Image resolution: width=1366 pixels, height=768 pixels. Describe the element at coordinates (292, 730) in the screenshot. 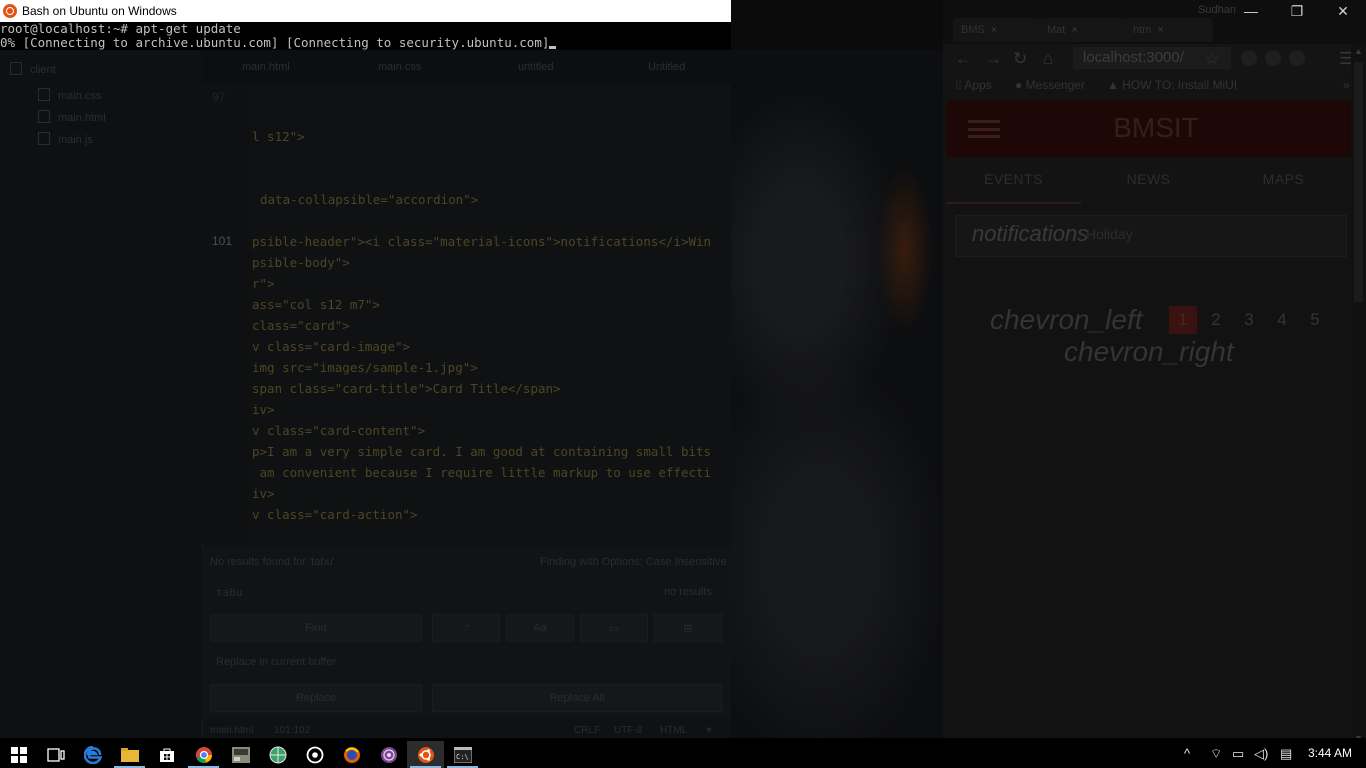

I see `status-cursor: 101:102` at that location.